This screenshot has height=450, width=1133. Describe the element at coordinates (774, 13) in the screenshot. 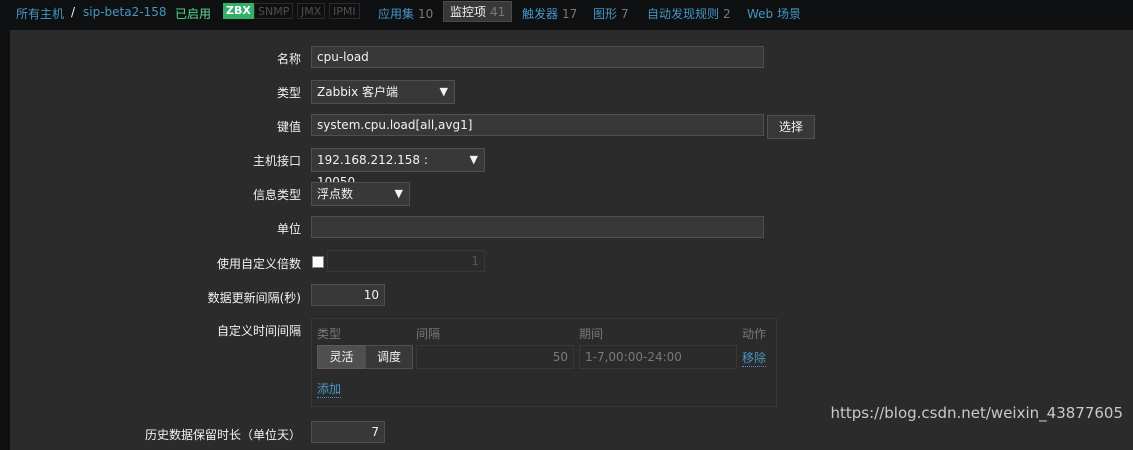

I see `tab-web-scenarios: Web 场景` at that location.